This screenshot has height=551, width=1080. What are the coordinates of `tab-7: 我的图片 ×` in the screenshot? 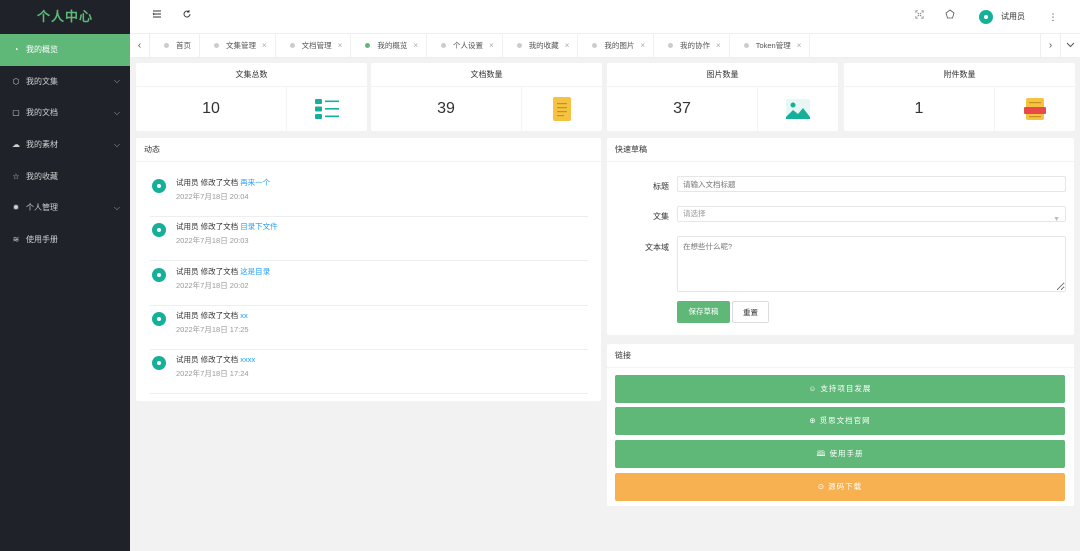 It's located at (616, 45).